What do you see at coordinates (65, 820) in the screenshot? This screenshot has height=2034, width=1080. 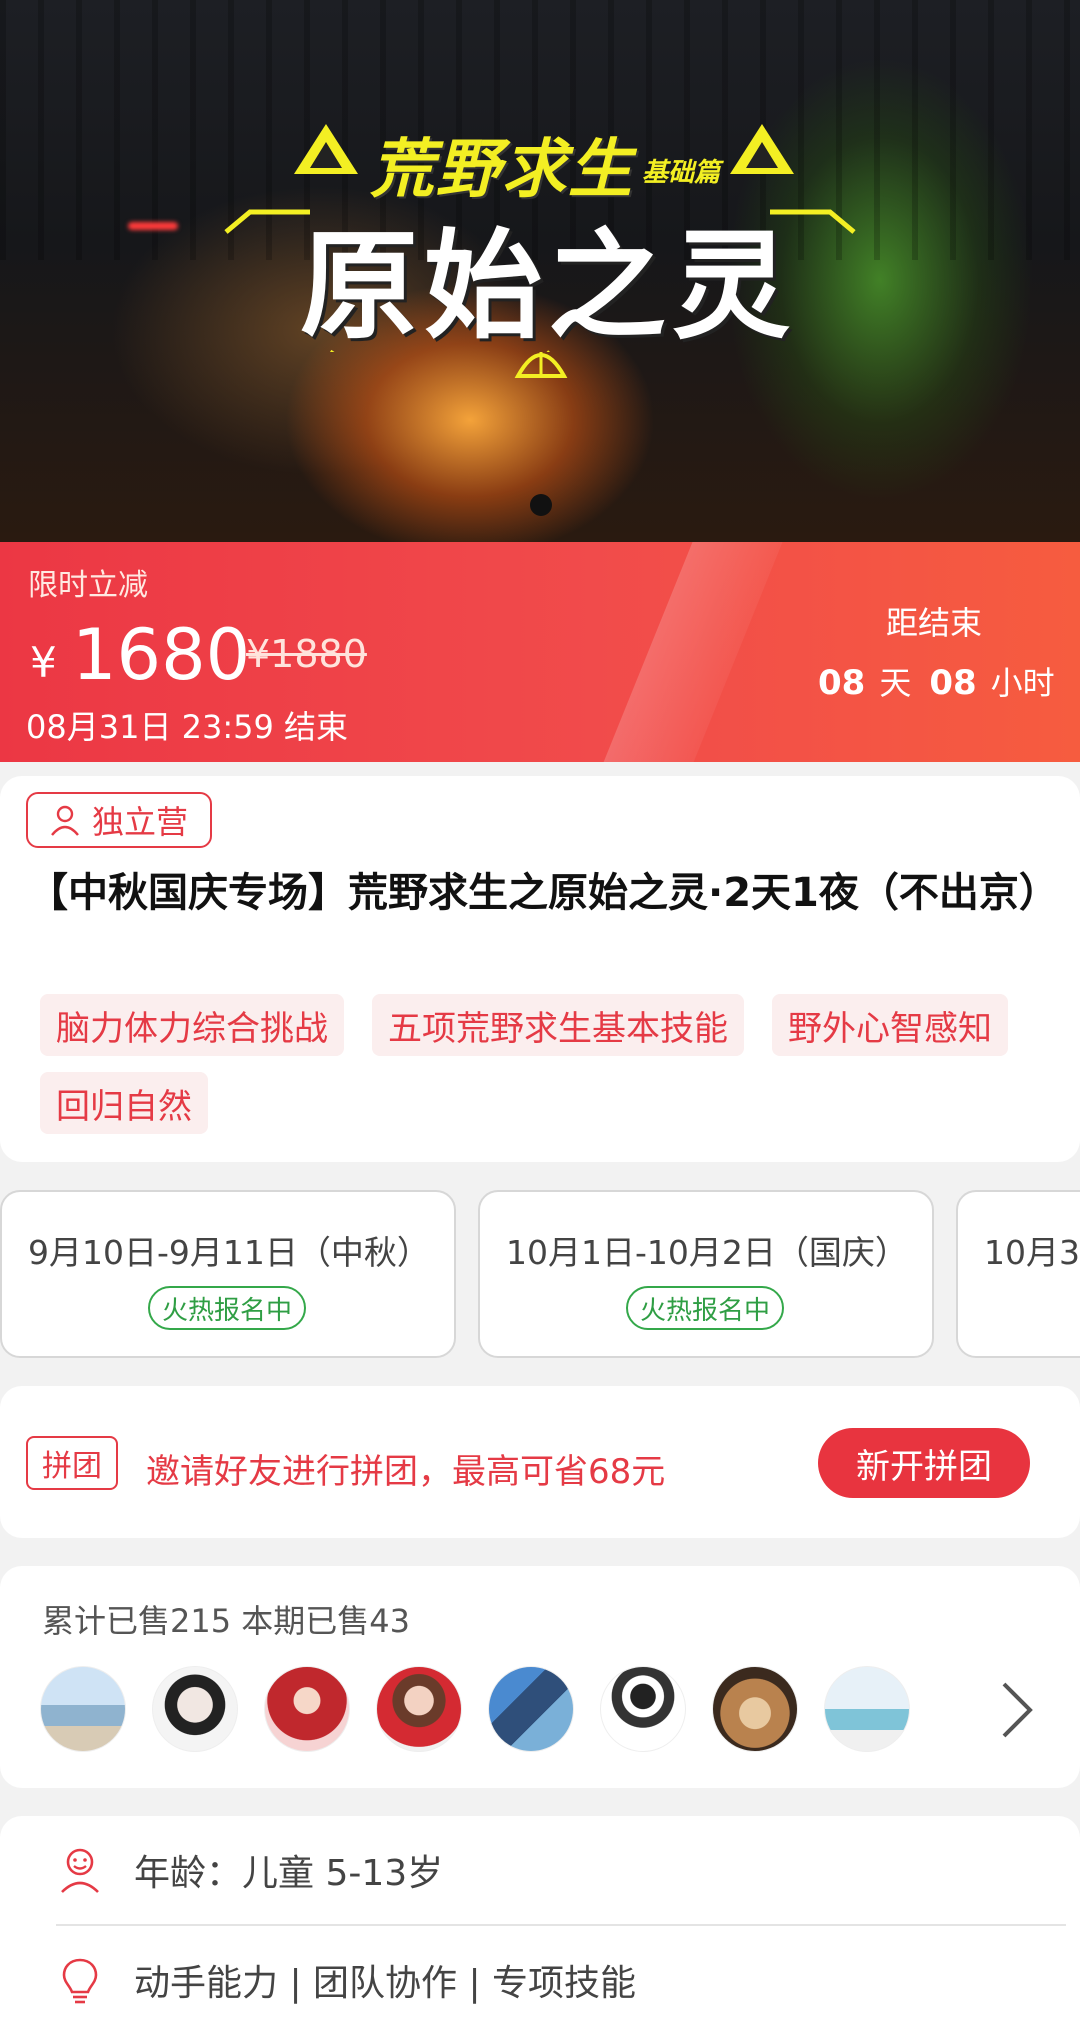 I see `person-icon` at bounding box center [65, 820].